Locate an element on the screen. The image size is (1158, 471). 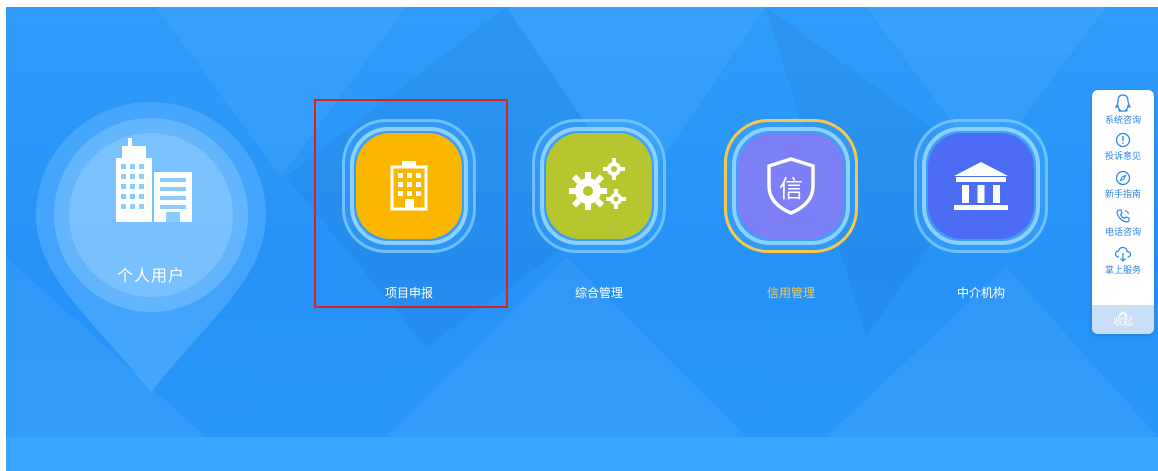
floating-service-toolbar: 系统咨询 投诉意见 新手指南 电话咨询 掌上服务 收起 is located at coordinates (1123, 212).